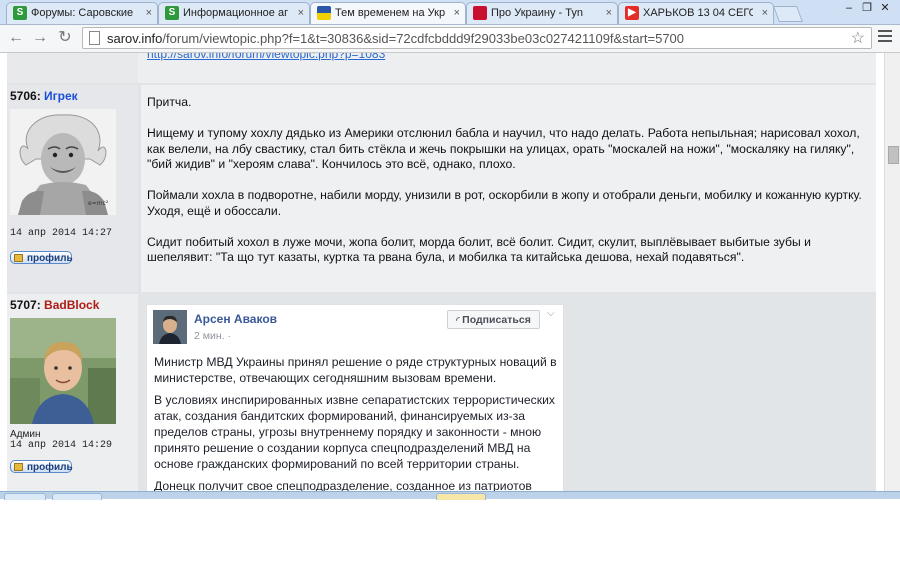 Image resolution: width=900 pixels, height=577 pixels. I want to click on username-link: BadBlock, so click(71, 305).